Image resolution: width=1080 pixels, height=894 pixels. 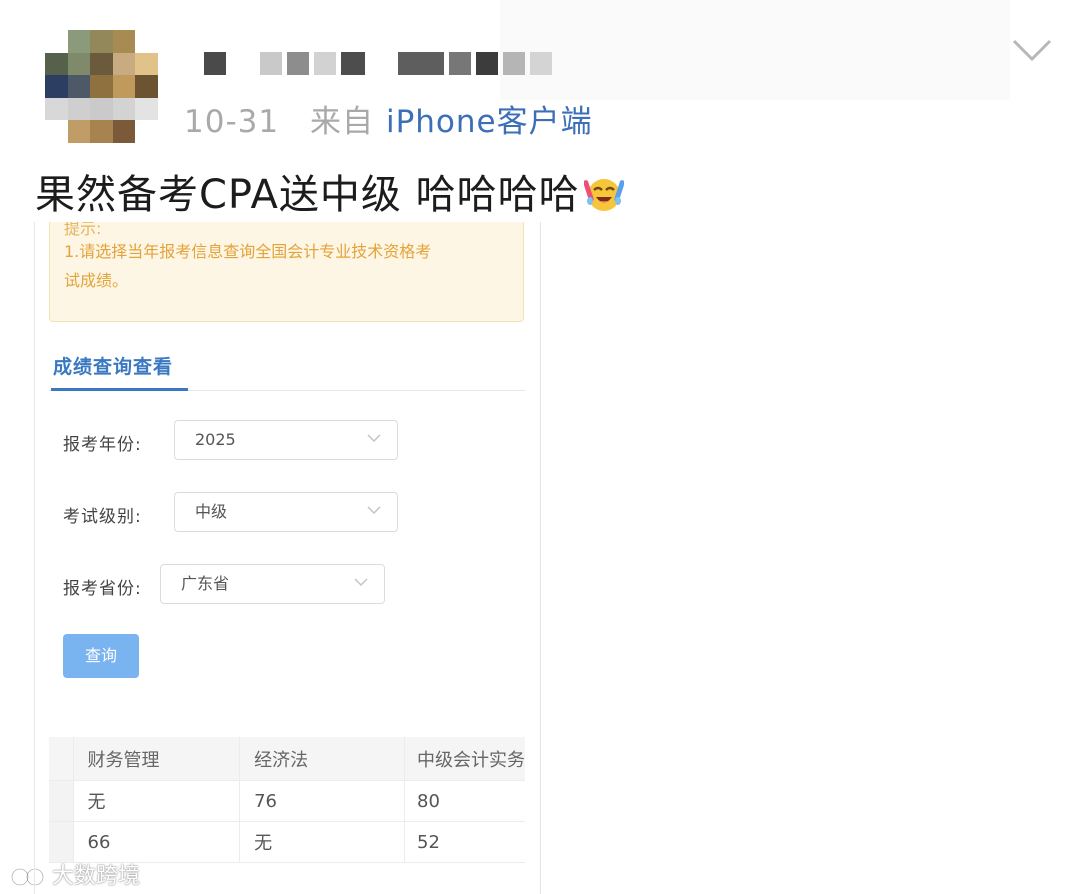 I want to click on year-value: 2025, so click(x=215, y=439).